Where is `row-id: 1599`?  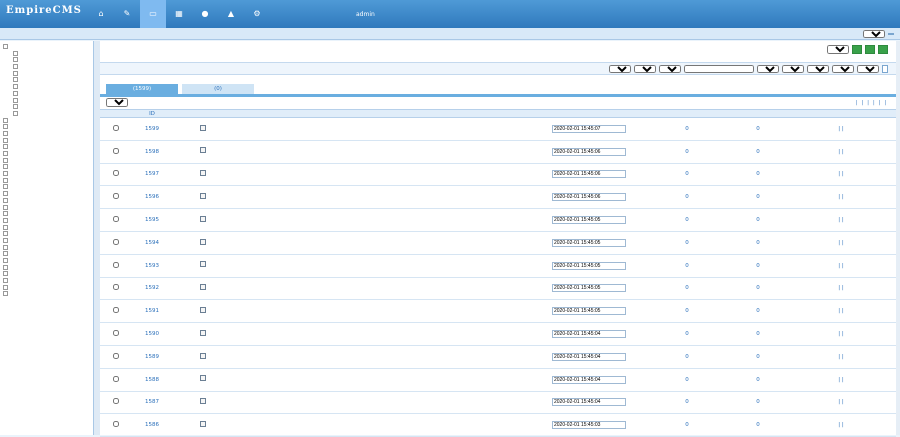
row-id: 1599 is located at coordinates (152, 129).